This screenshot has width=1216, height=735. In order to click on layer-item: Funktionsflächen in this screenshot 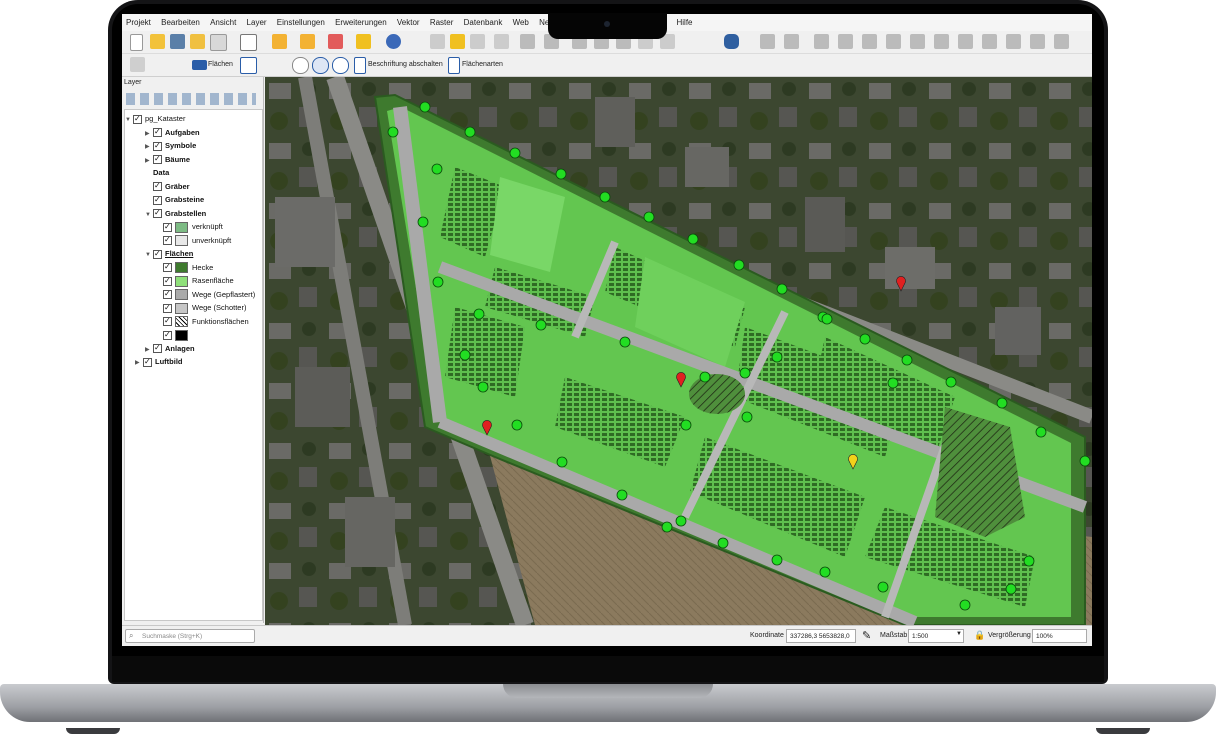, I will do `click(202, 321)`.